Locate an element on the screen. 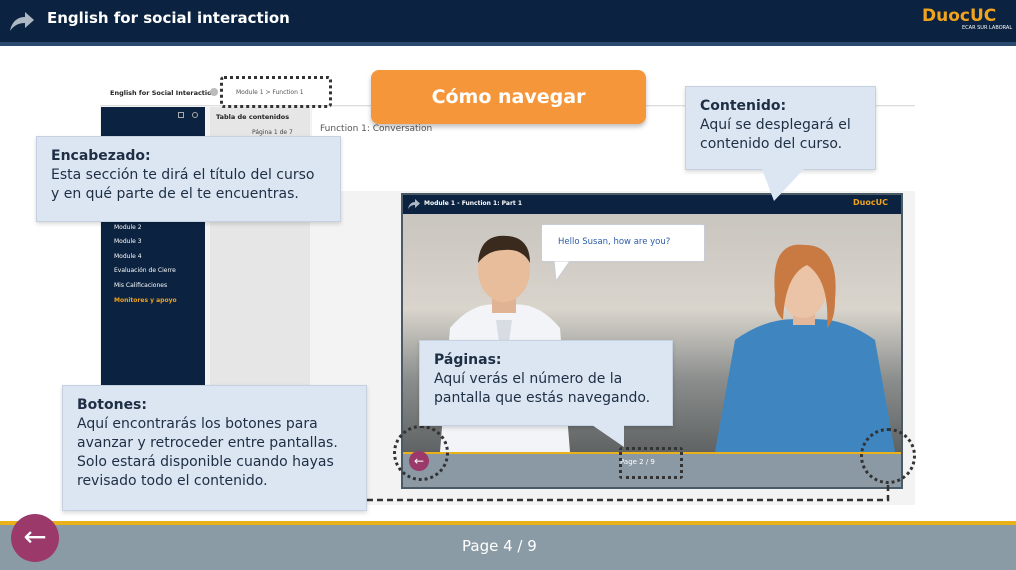 This screenshot has width=1016, height=570. page-indicator: Page 4 / 9 is located at coordinates (499, 546).